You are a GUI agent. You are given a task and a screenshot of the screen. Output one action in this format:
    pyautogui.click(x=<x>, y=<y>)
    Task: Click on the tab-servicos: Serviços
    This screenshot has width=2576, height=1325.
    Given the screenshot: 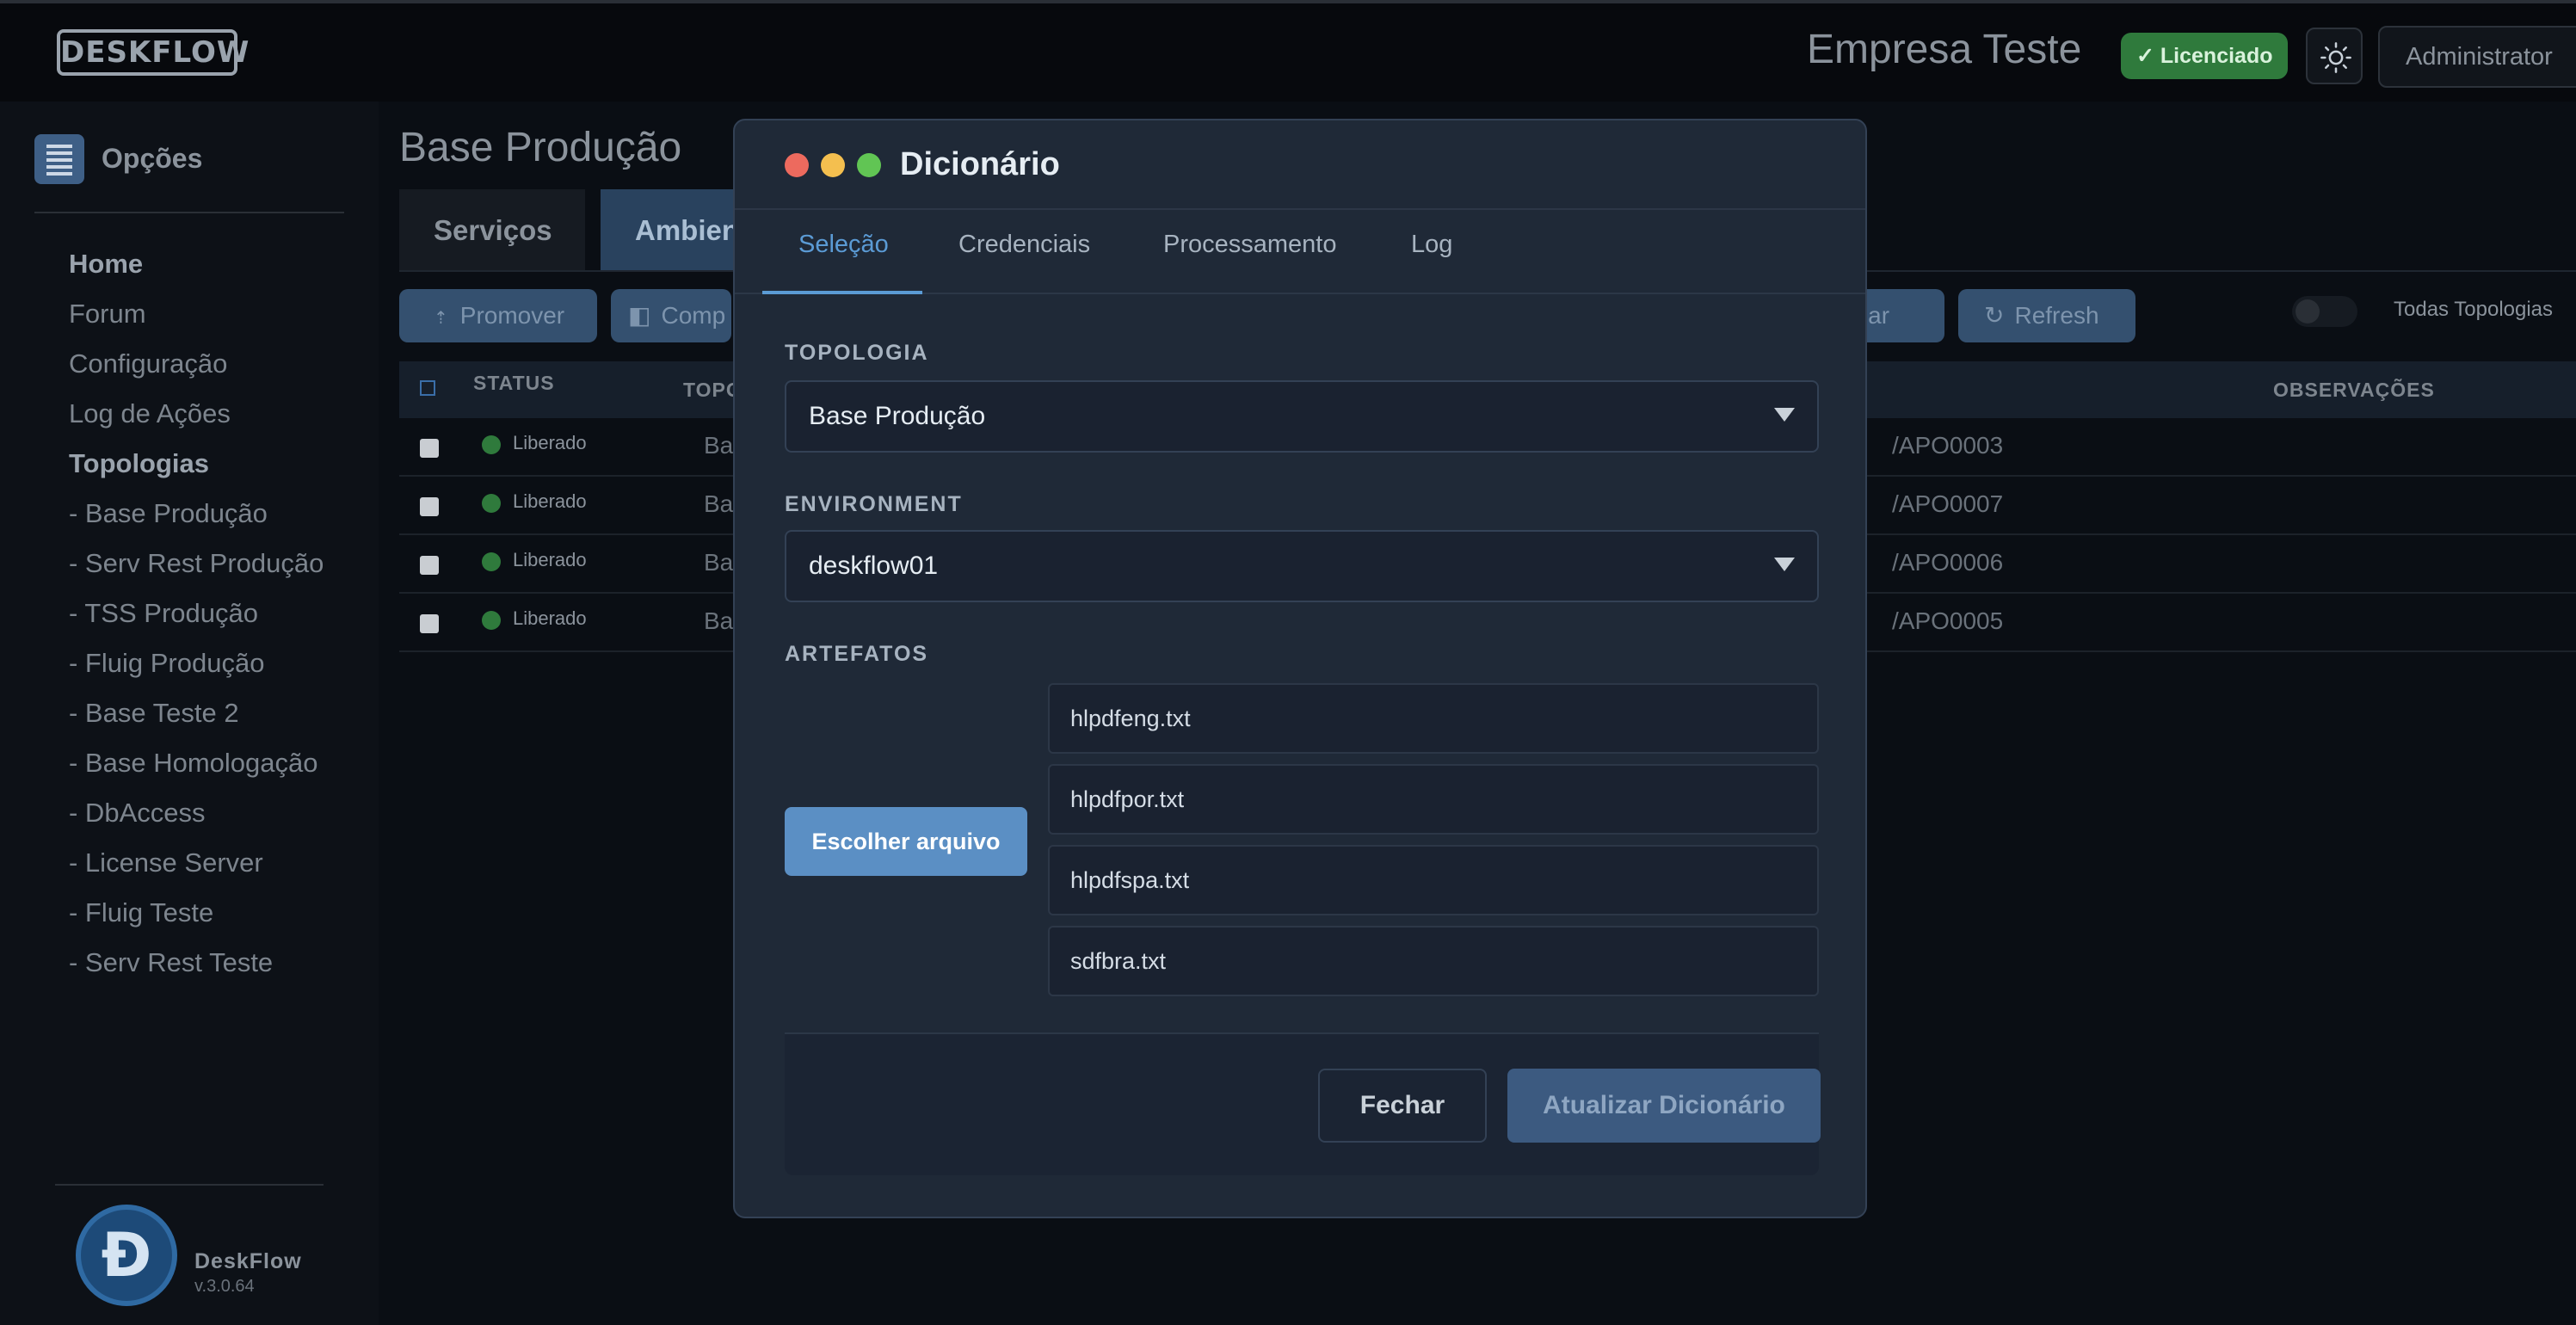 What is the action you would take?
    pyautogui.click(x=492, y=230)
    